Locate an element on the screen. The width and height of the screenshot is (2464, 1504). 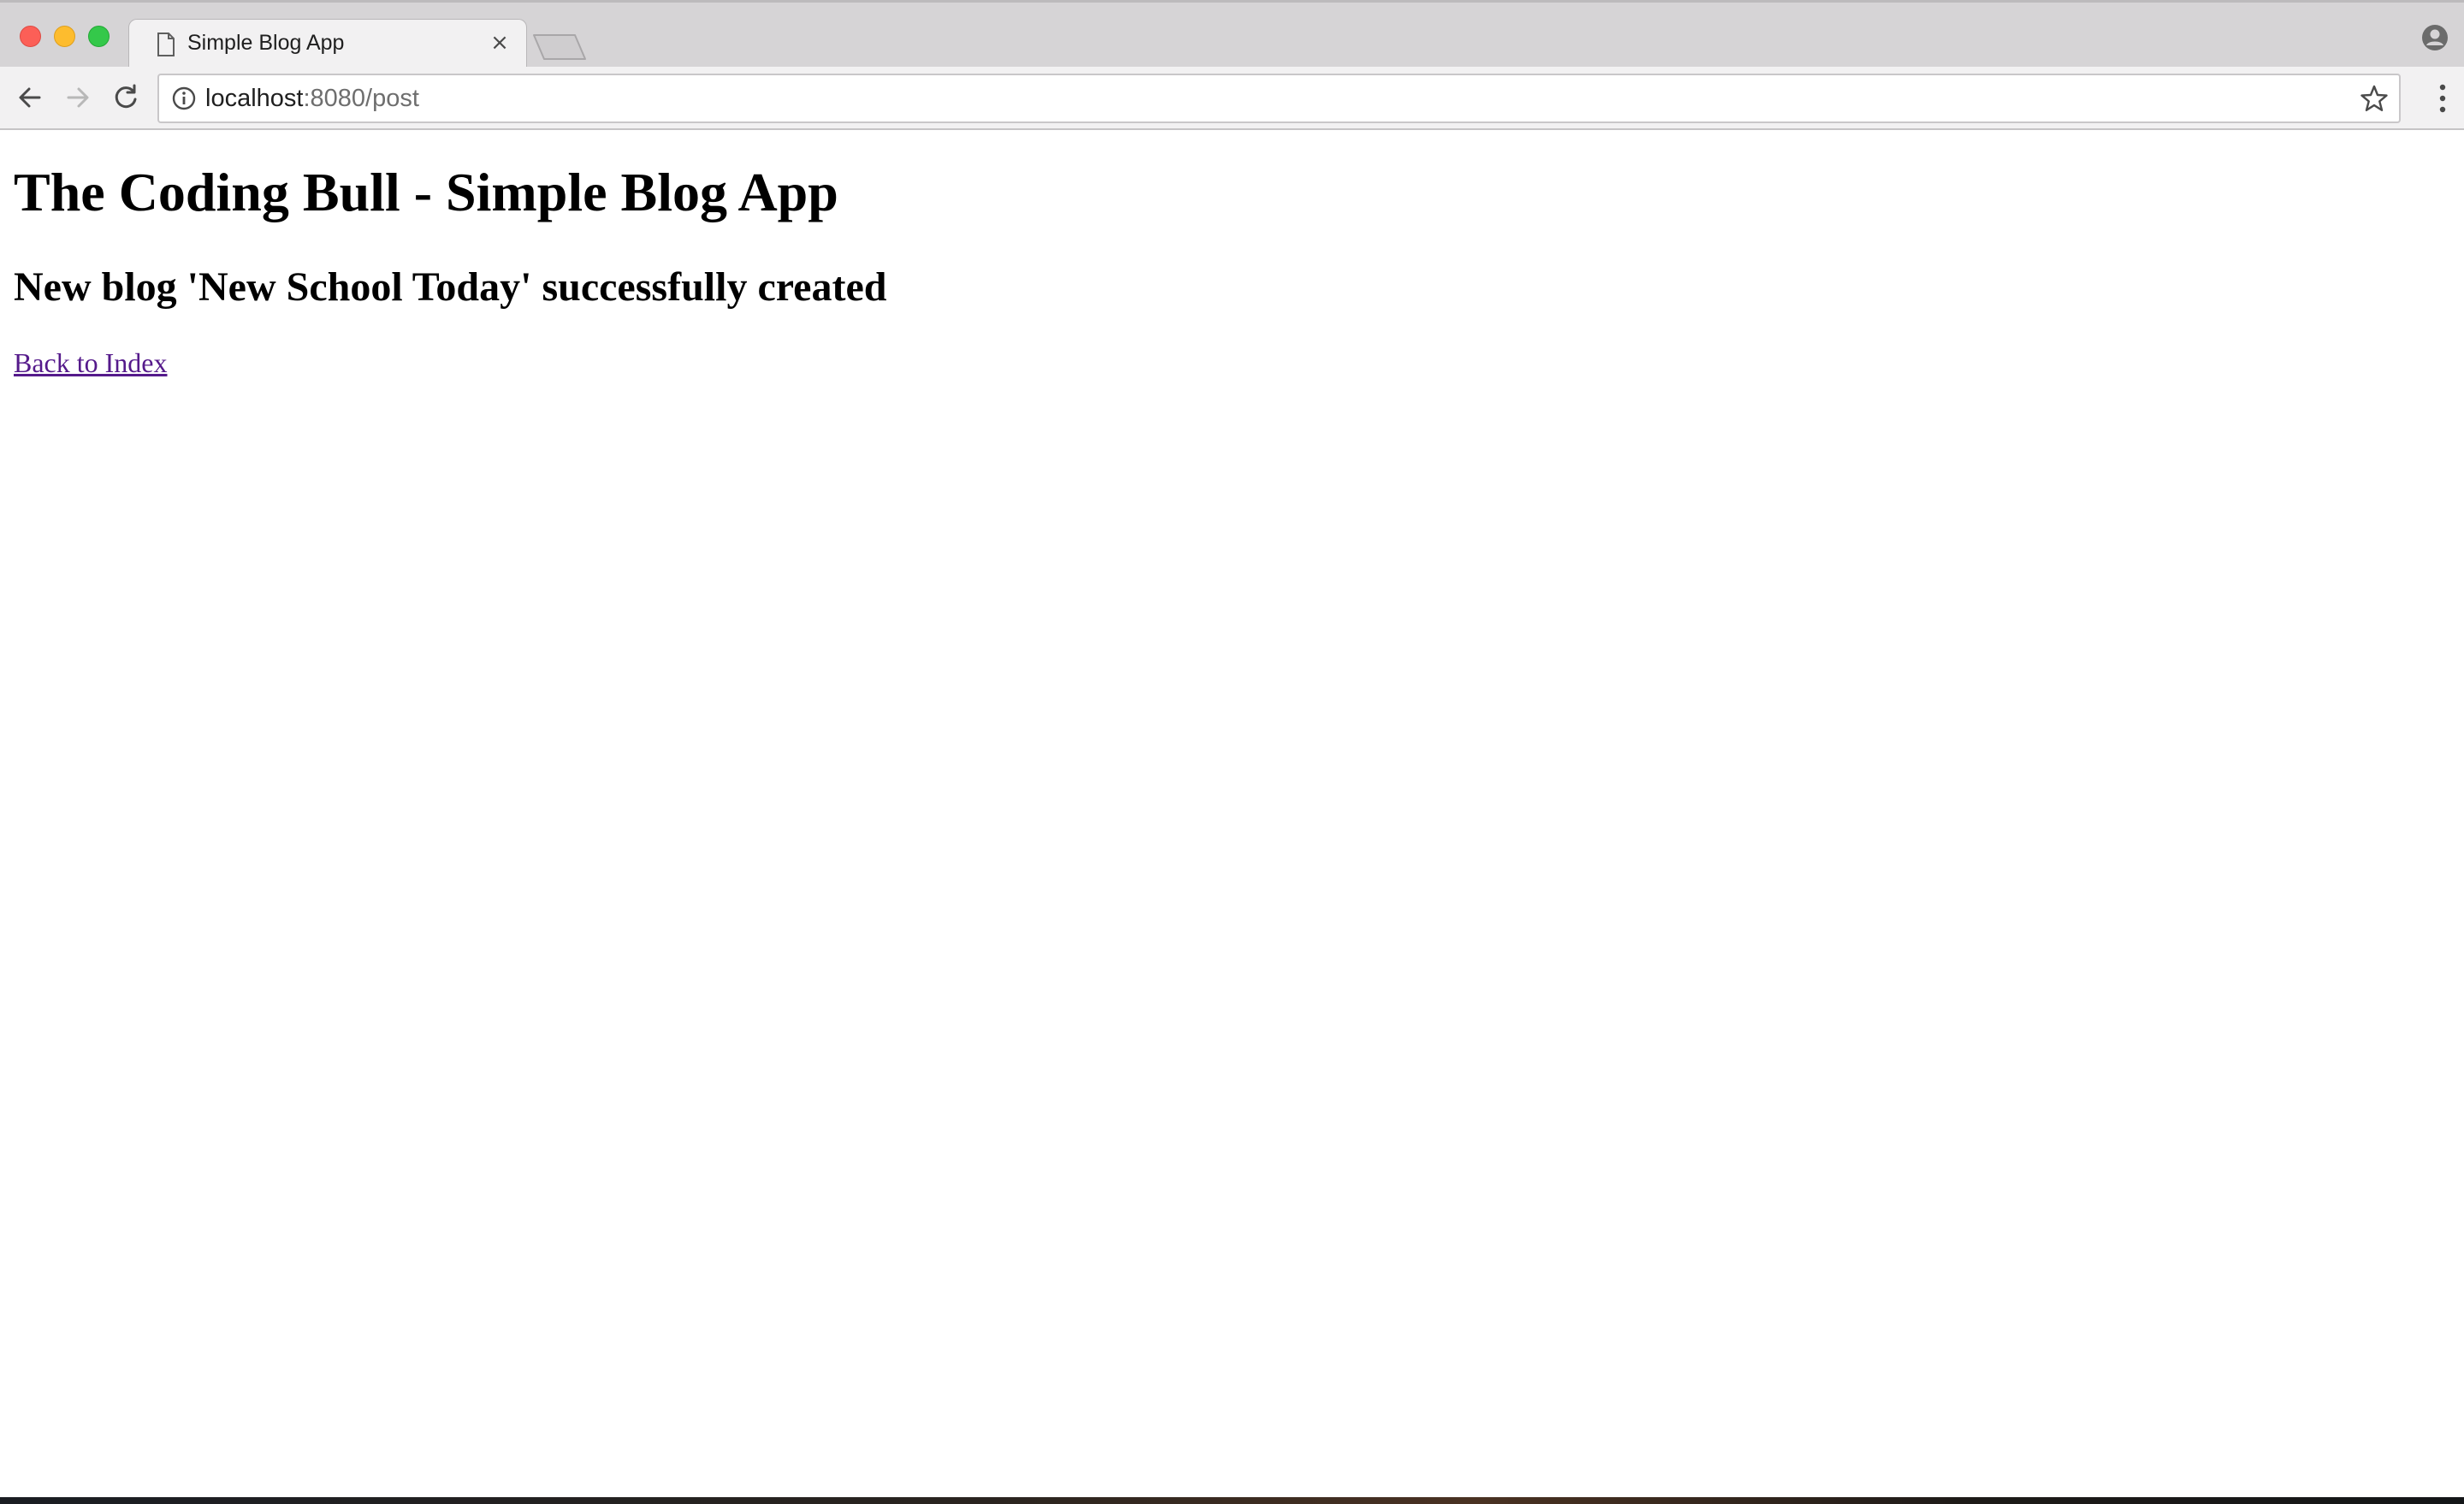
browser-toolbar: localhost:8080/post is located at coordinates (1232, 98).